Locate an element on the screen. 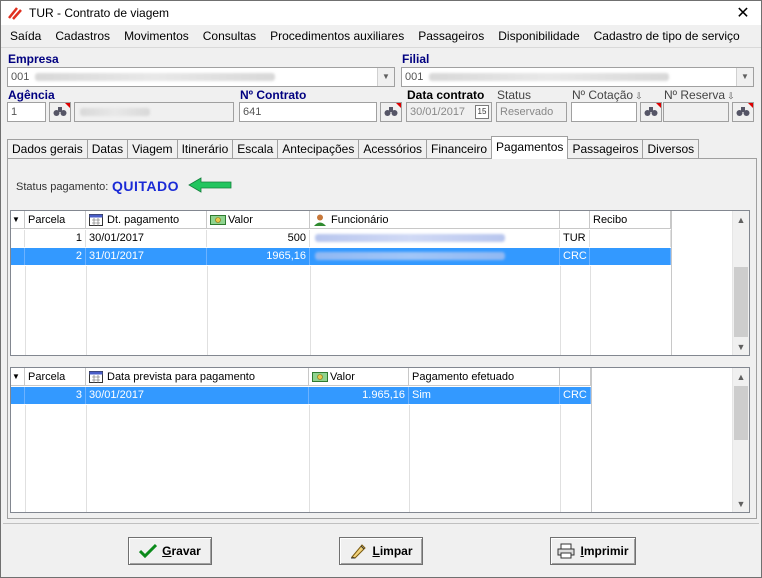  tab-pagamentos: Pagamentos is located at coordinates (530, 147).